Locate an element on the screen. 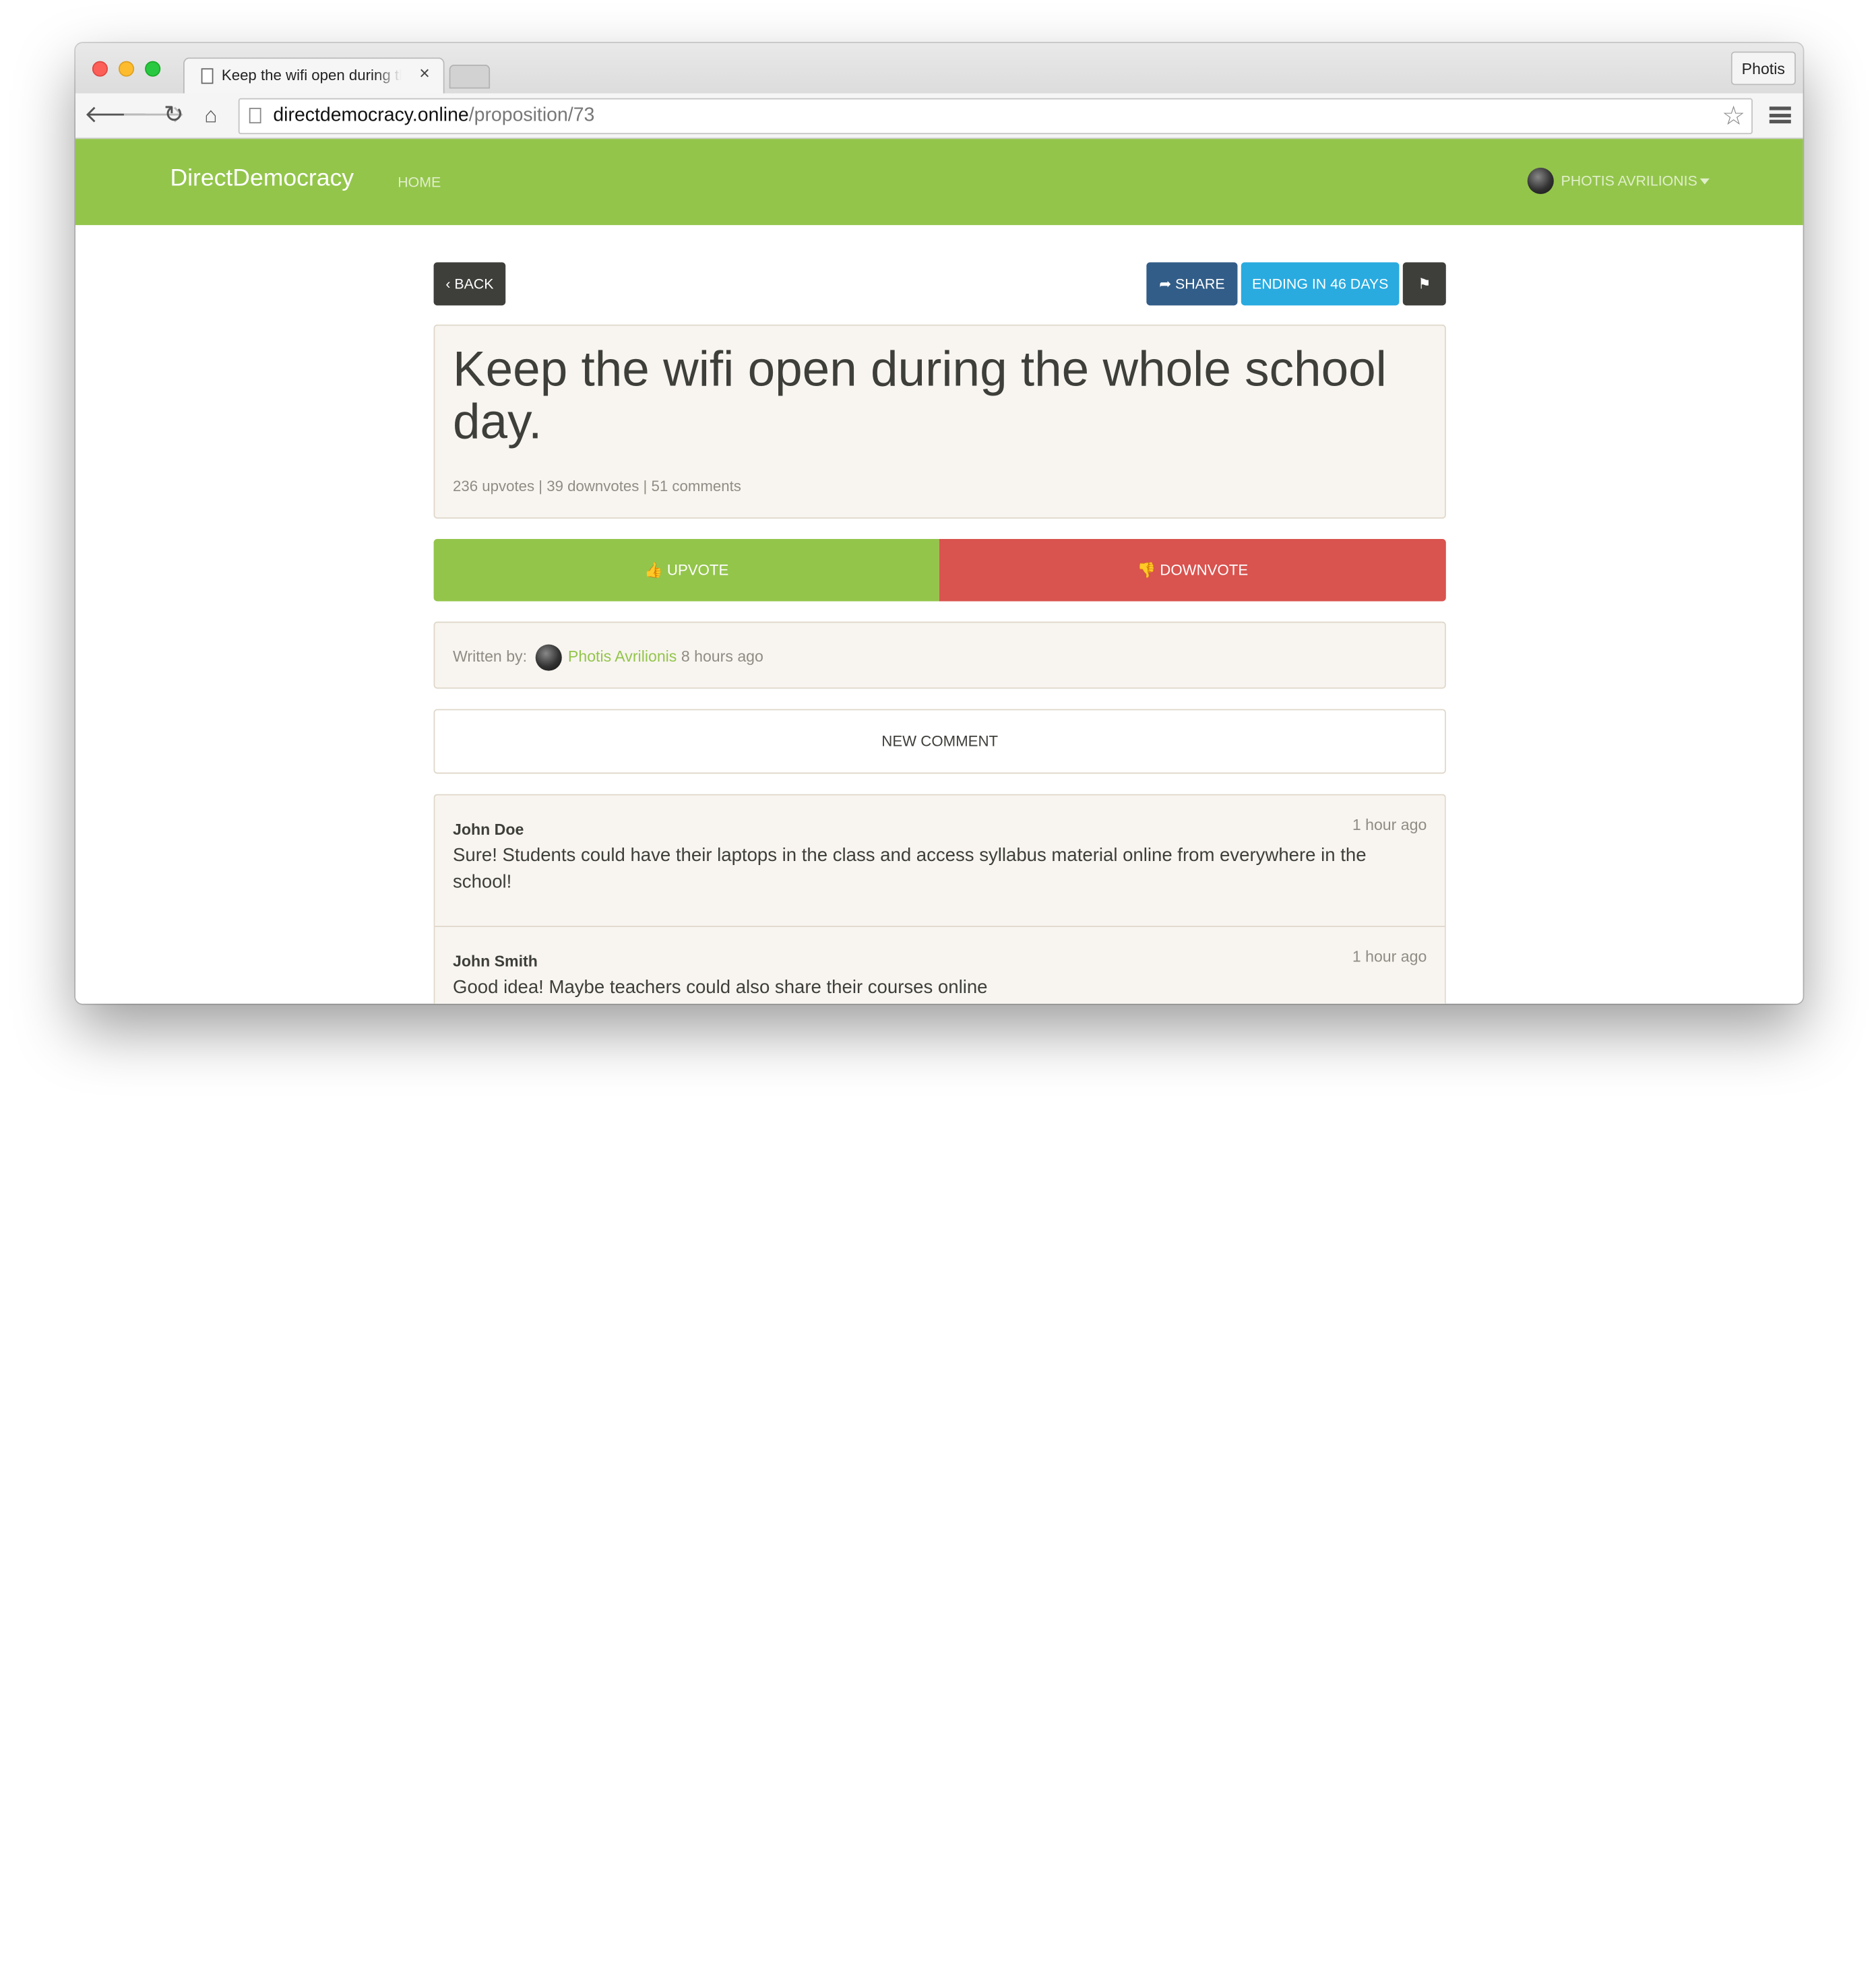 This screenshot has width=1876, height=1976. author-time: 8 hours ago is located at coordinates (722, 656).